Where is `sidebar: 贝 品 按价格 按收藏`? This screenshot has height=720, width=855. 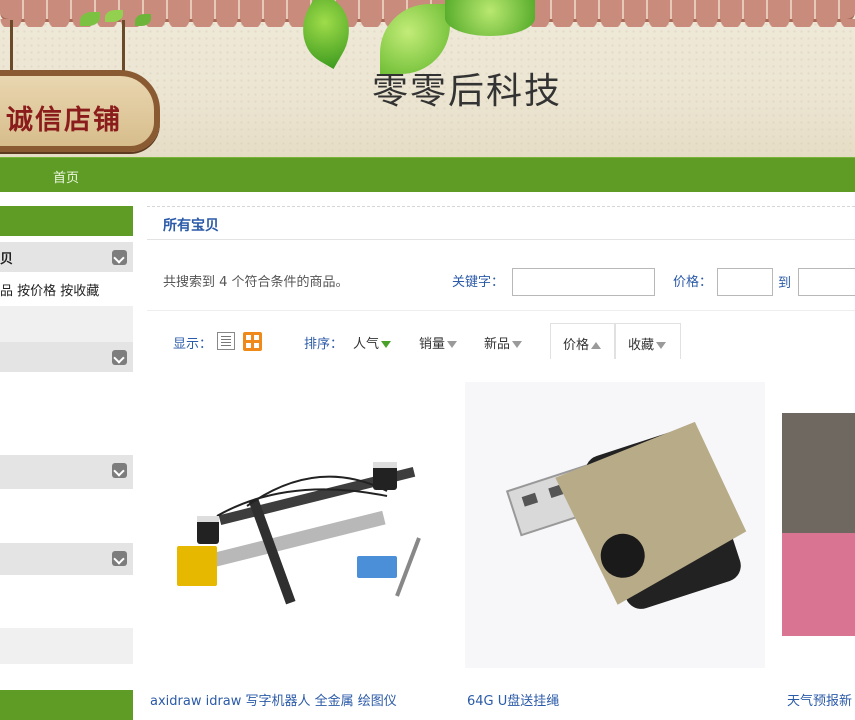 sidebar: 贝 品 按价格 按收藏 is located at coordinates (66, 463).